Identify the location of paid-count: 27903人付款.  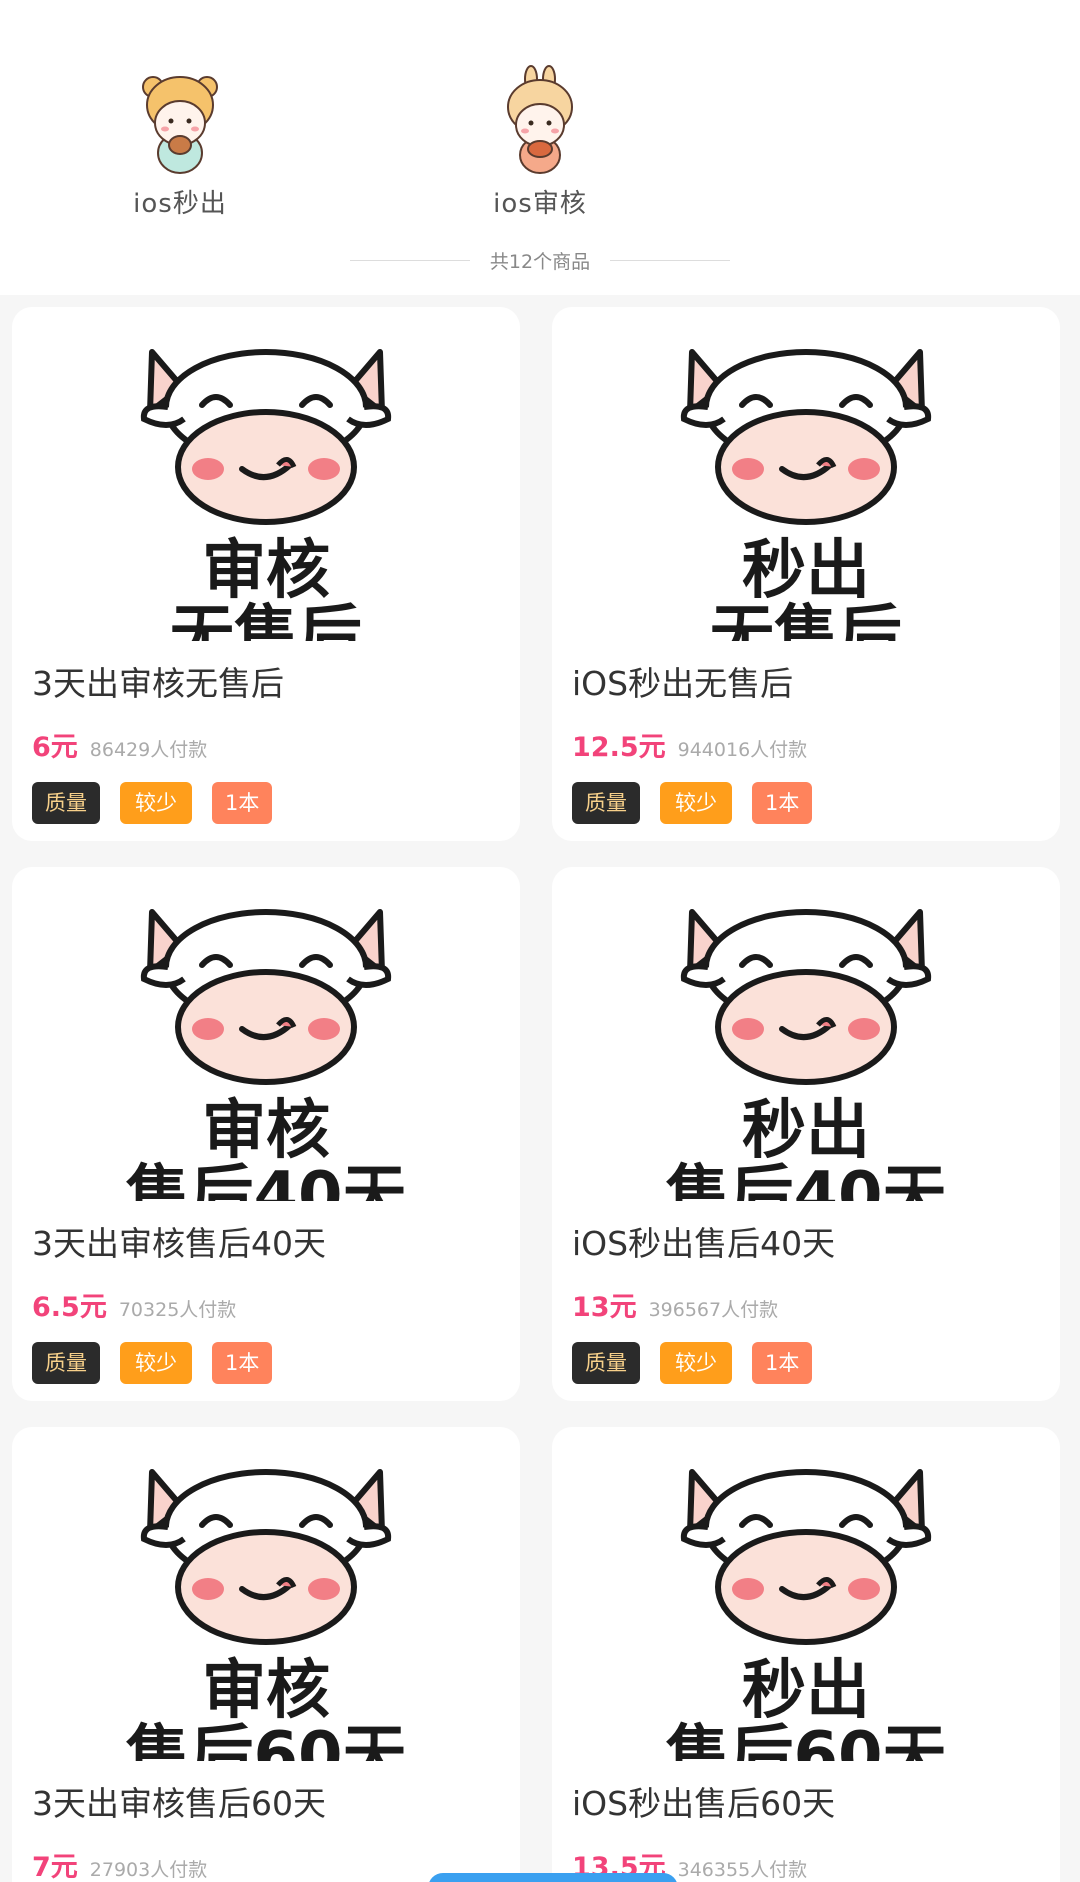
(148, 1870).